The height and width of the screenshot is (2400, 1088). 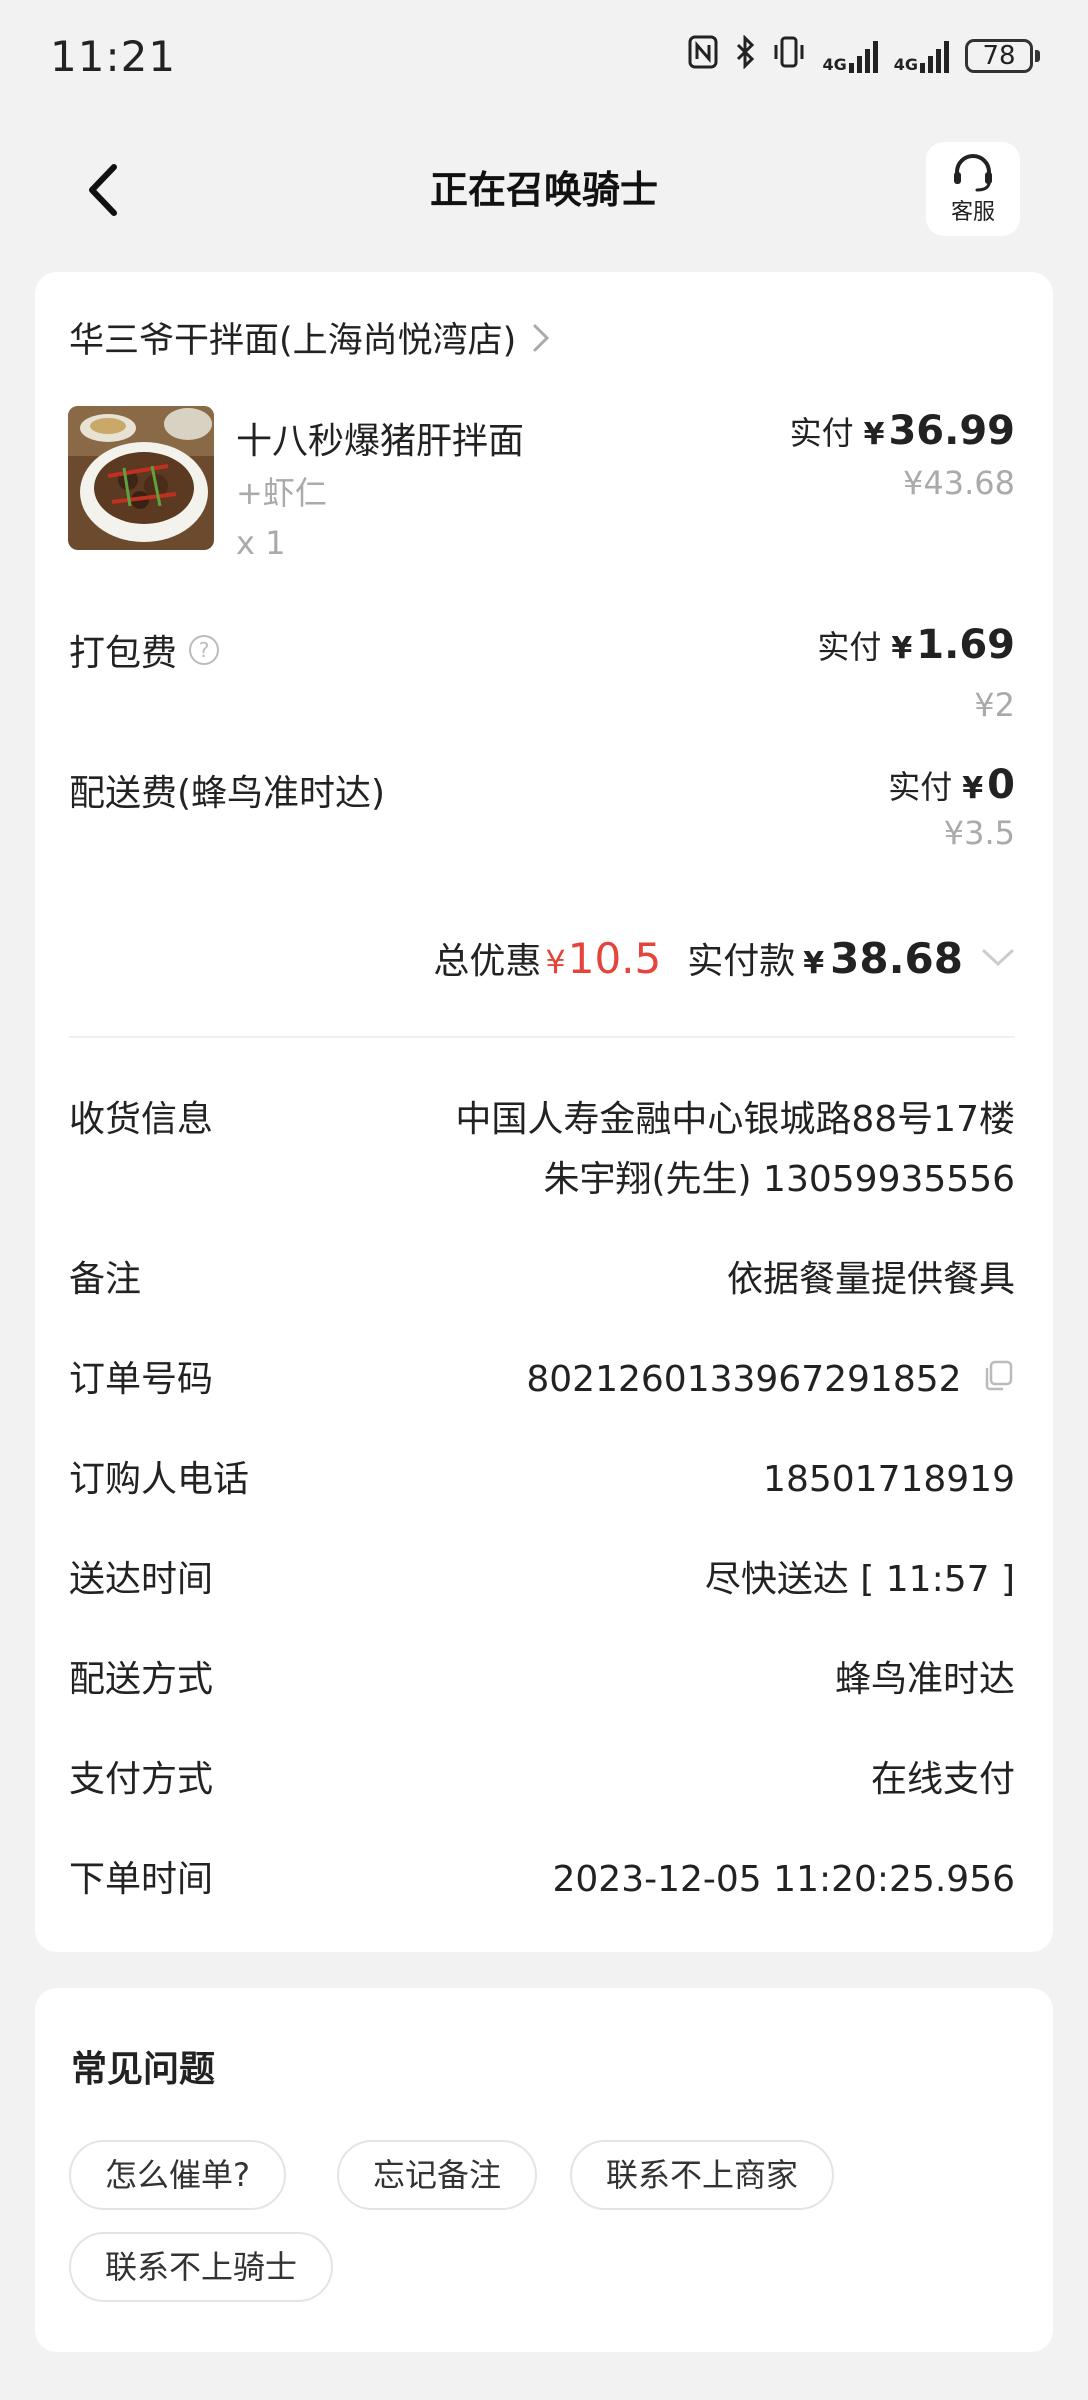 What do you see at coordinates (123, 653) in the screenshot?
I see `packing-fee-text: 打包费` at bounding box center [123, 653].